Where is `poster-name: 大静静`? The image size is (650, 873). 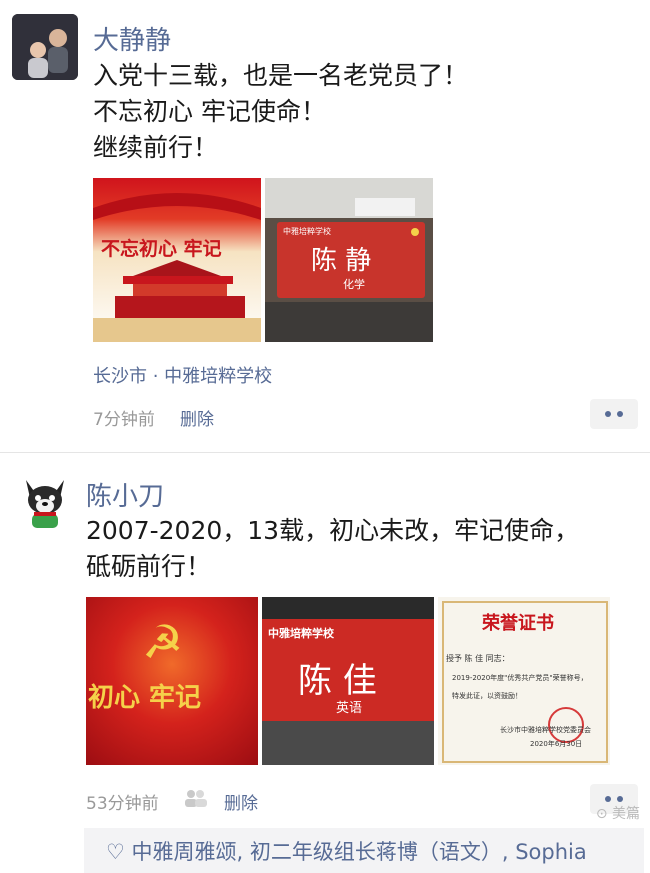 poster-name: 大静静 is located at coordinates (132, 38).